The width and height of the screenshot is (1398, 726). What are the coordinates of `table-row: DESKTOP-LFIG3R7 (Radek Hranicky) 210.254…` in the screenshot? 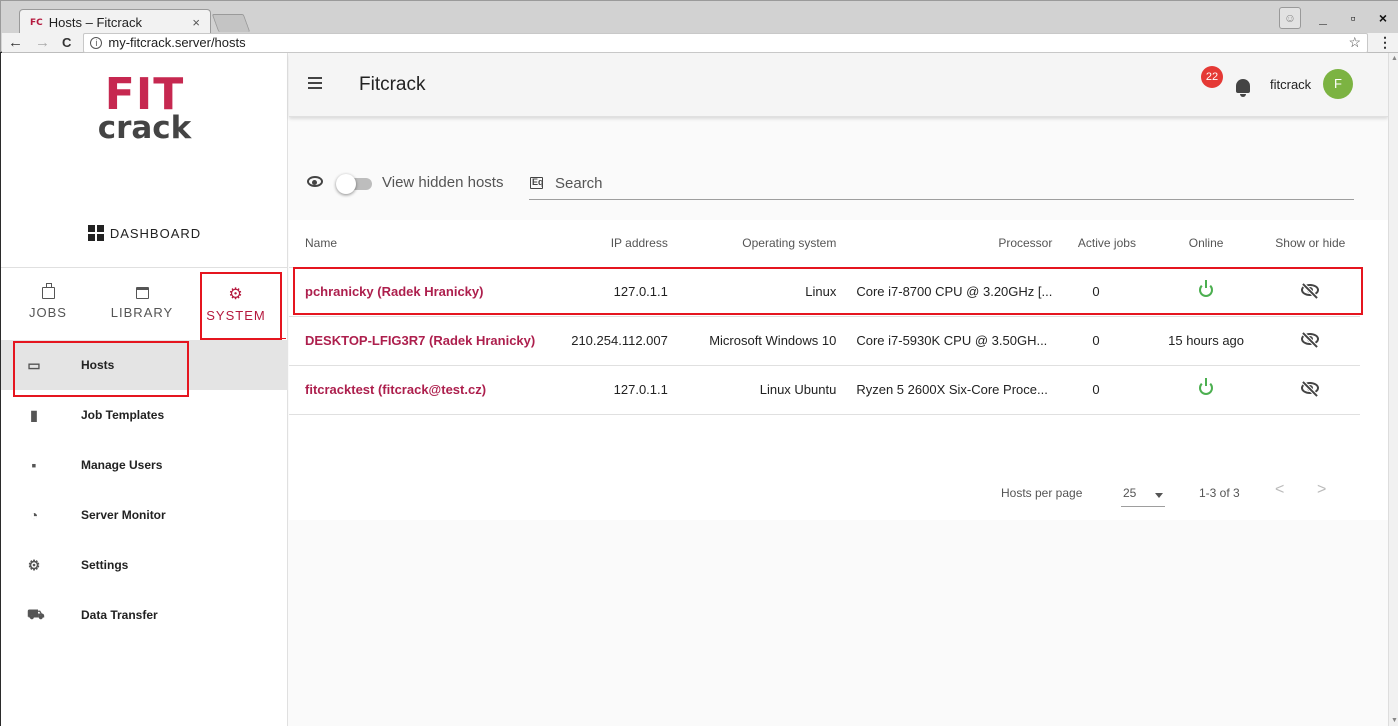 It's located at (824, 341).